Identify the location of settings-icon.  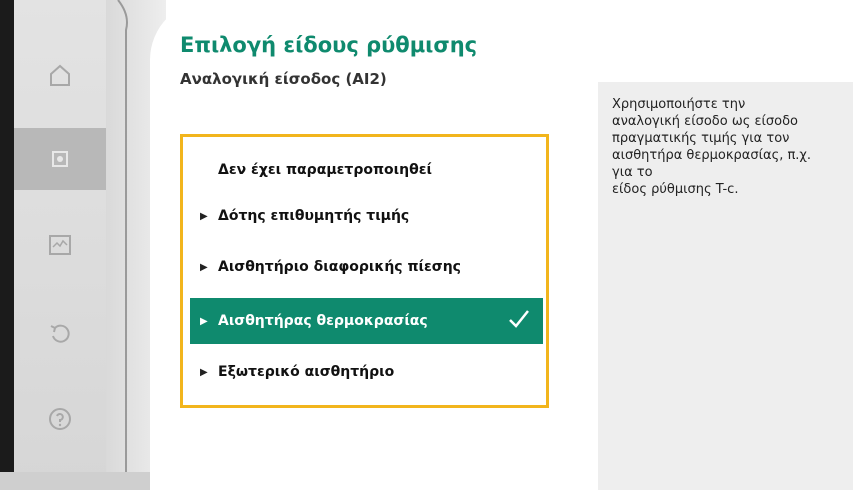
(60, 159).